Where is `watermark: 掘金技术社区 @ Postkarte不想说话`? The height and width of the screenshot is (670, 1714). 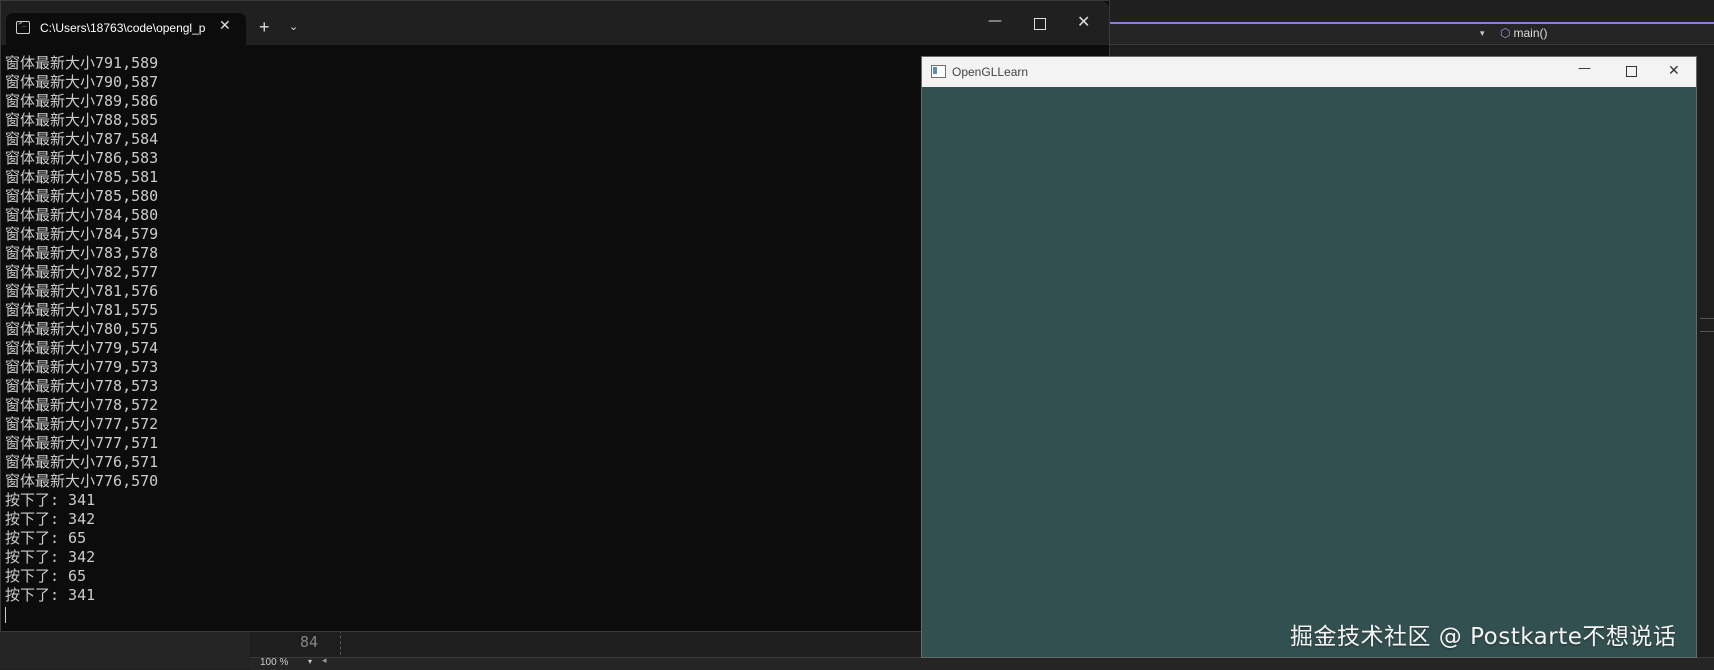 watermark: 掘金技术社区 @ Postkarte不想说话 is located at coordinates (1483, 637).